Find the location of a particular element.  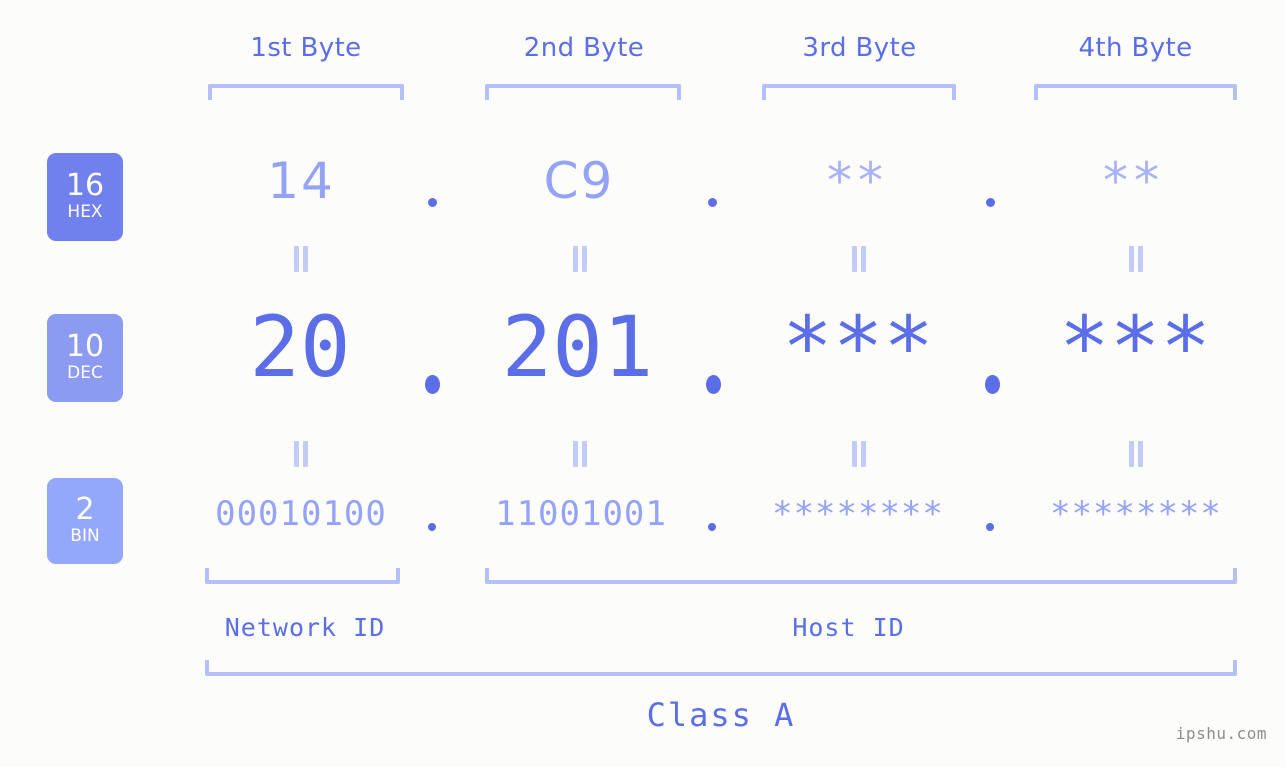

dec-byte-1: 20 is located at coordinates (300, 347).